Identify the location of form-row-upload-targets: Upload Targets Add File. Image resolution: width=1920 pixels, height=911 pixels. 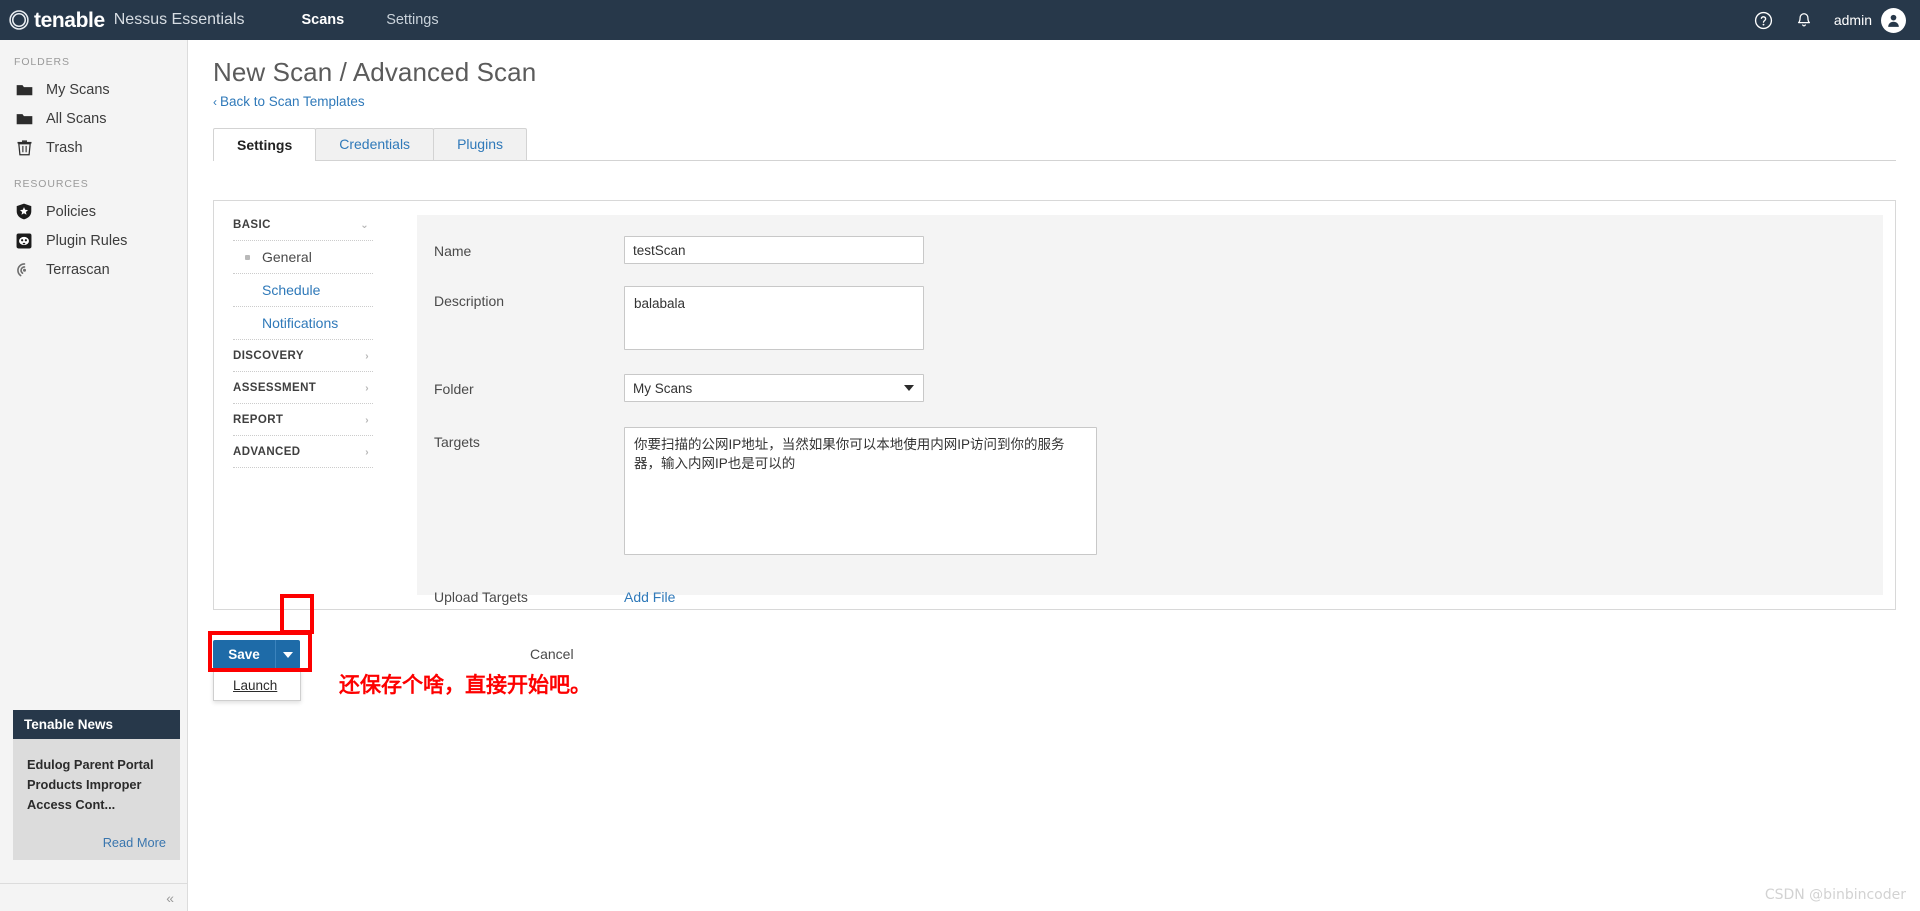
(1150, 580).